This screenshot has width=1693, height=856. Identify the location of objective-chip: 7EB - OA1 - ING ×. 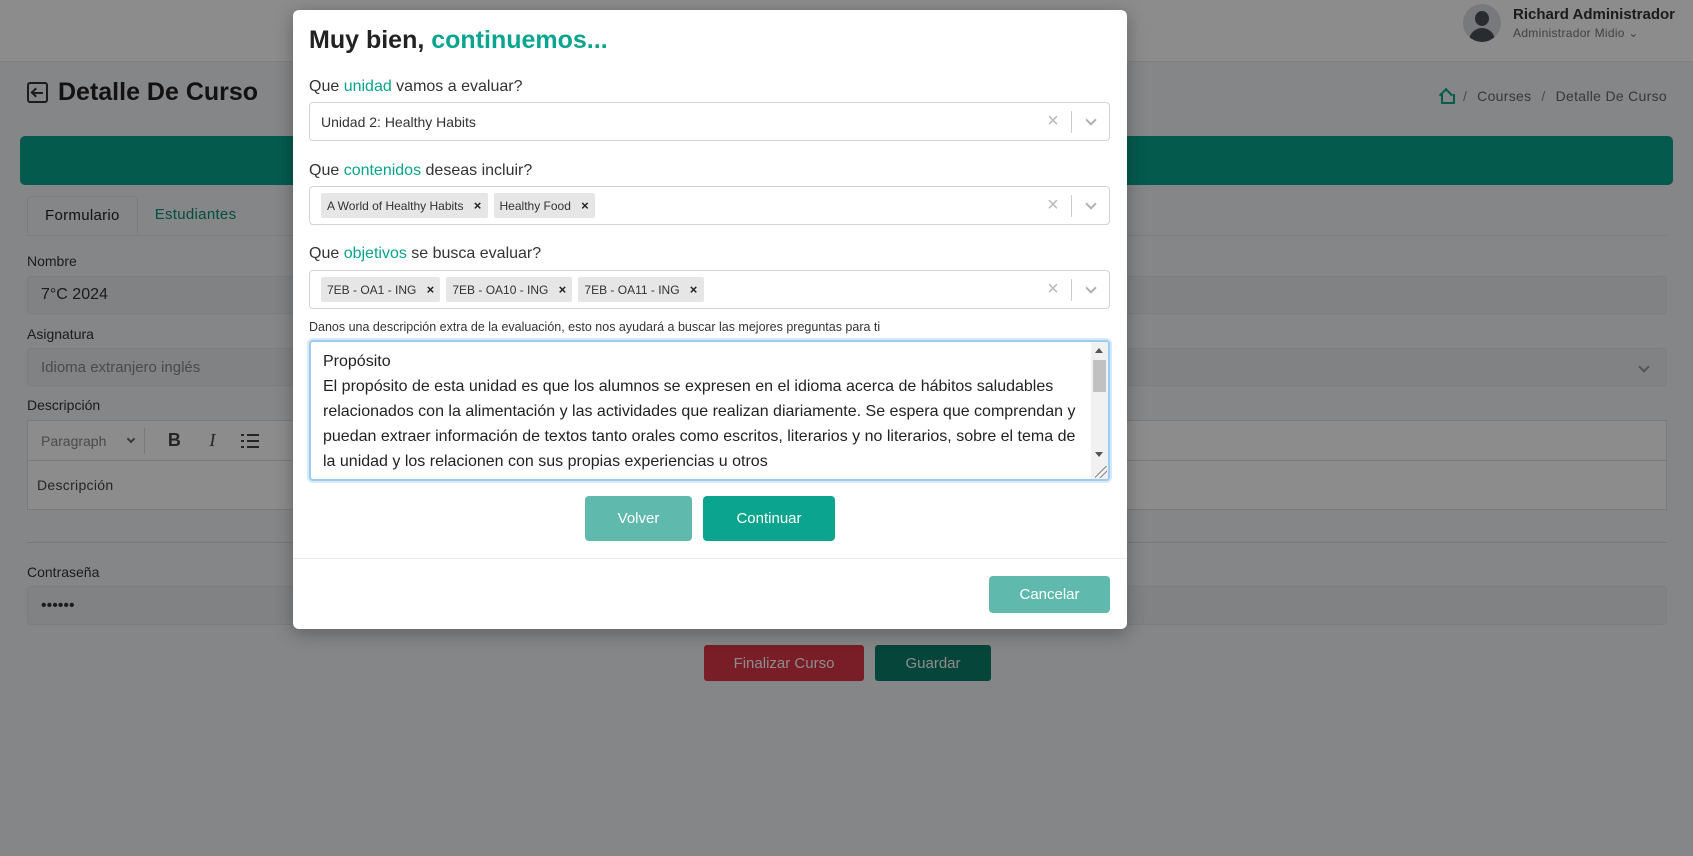
(381, 289).